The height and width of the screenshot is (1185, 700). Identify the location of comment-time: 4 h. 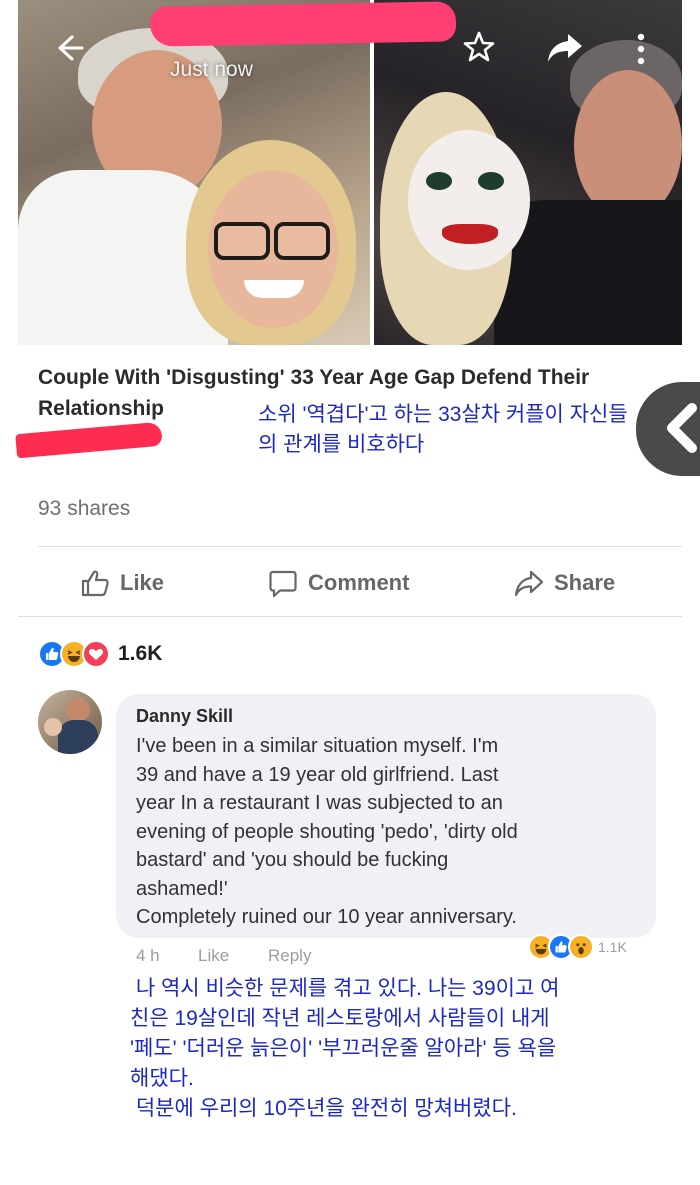
(148, 955).